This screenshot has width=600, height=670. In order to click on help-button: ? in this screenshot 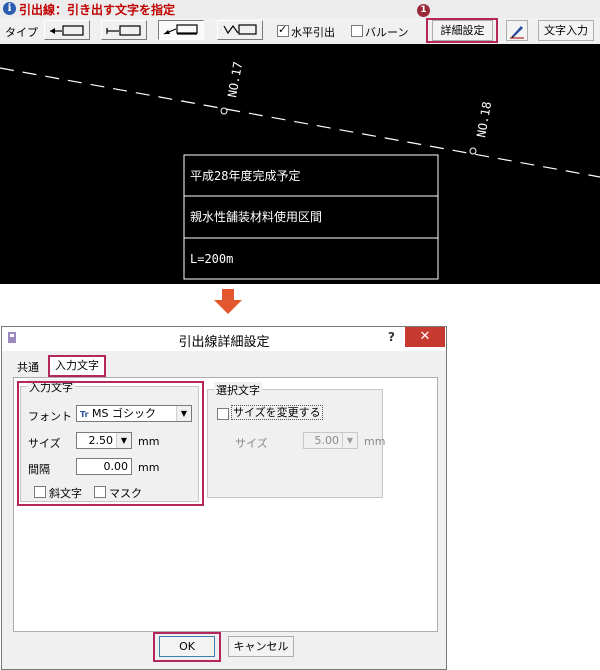, I will do `click(391, 337)`.